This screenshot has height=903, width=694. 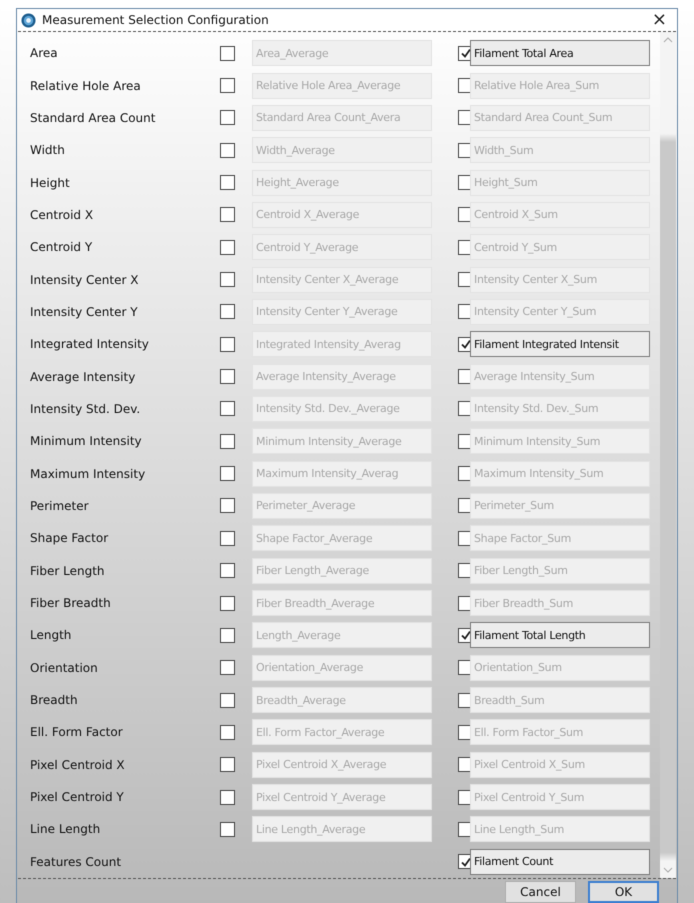 What do you see at coordinates (560, 279) in the screenshot?
I see `sum-name-field: Intensity Center X_Sum` at bounding box center [560, 279].